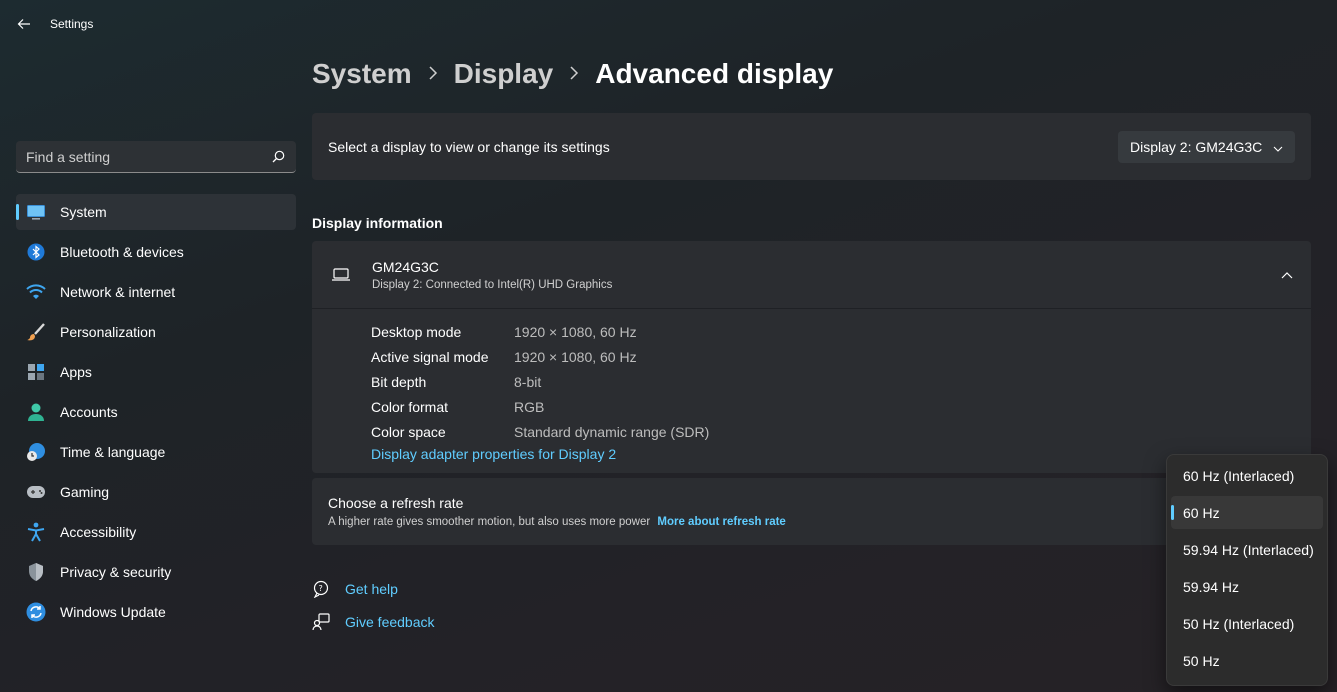 This screenshot has width=1337, height=692. What do you see at coordinates (410, 406) in the screenshot?
I see `info-key: Color format` at bounding box center [410, 406].